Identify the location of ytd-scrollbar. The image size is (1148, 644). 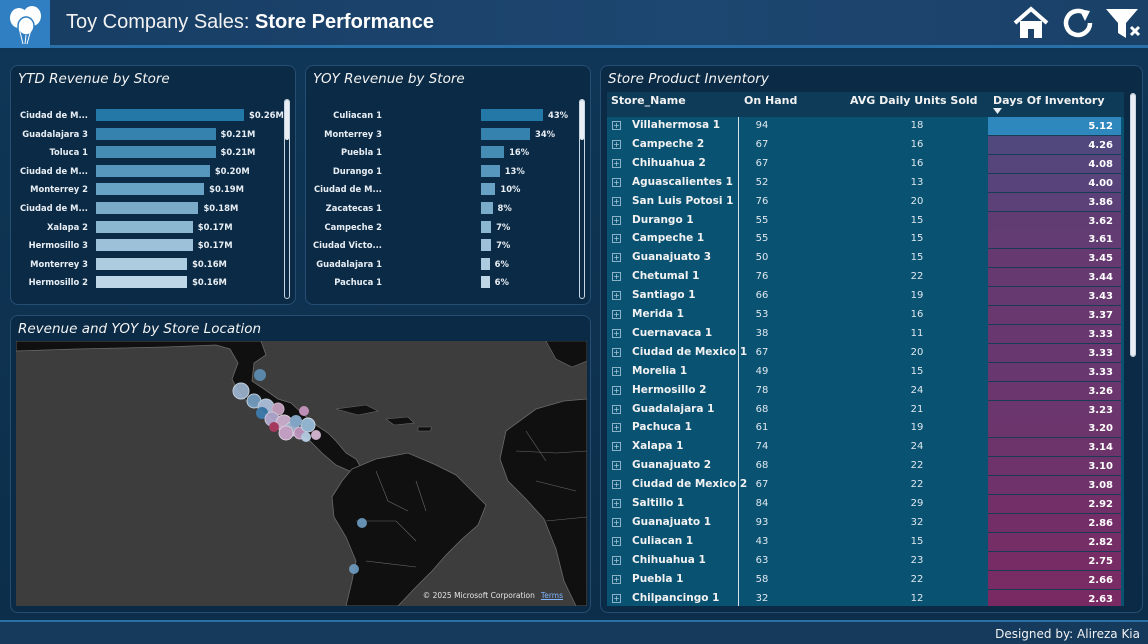
(287, 199).